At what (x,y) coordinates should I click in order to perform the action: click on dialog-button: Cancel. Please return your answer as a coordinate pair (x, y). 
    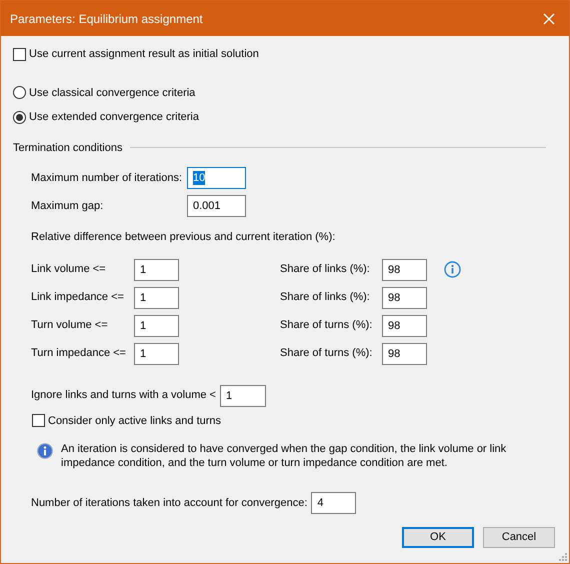
    Looking at the image, I should click on (519, 537).